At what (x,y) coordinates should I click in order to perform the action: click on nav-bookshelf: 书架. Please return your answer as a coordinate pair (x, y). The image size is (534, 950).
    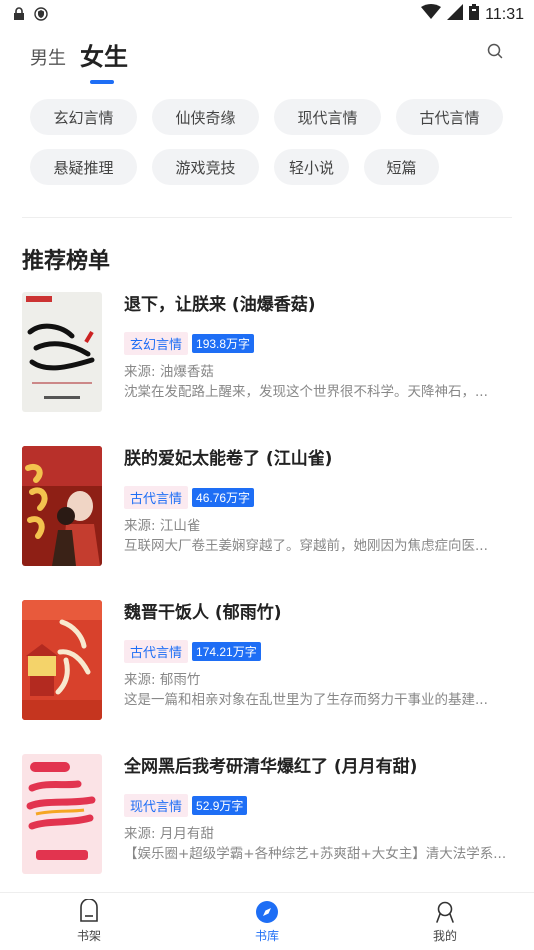
    Looking at the image, I should click on (89, 921).